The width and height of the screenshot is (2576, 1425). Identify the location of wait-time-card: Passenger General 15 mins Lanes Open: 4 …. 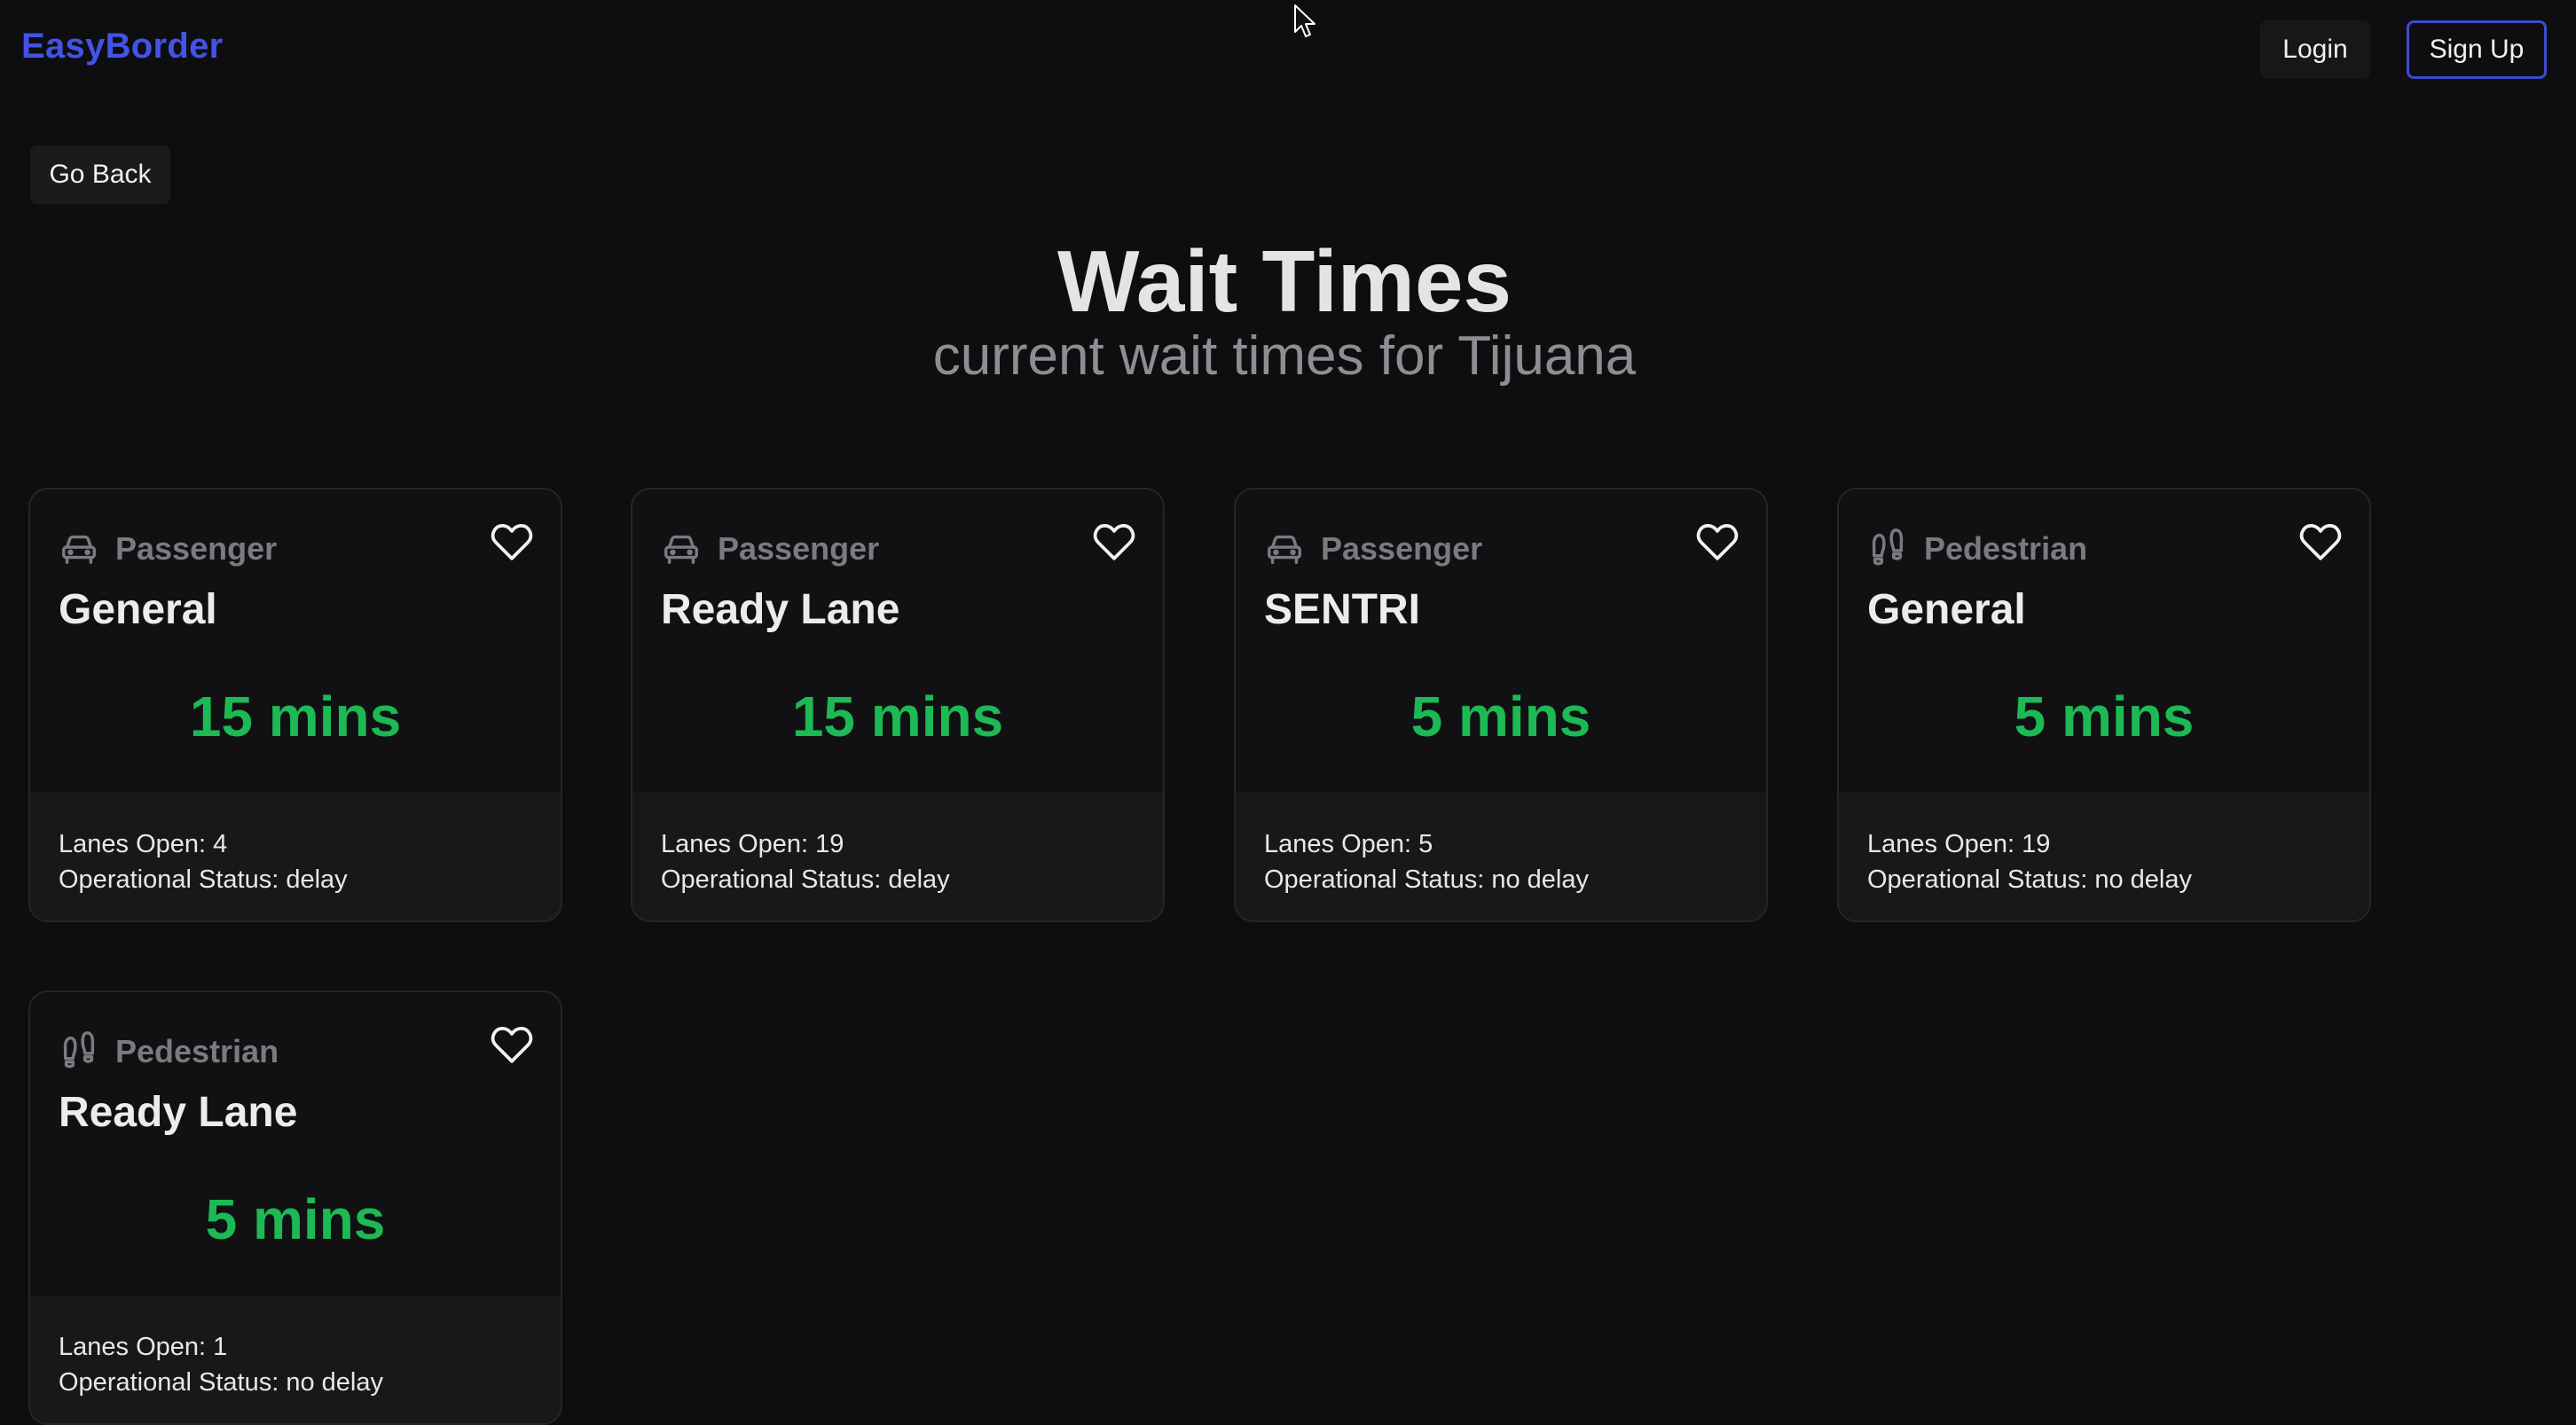
(295, 705).